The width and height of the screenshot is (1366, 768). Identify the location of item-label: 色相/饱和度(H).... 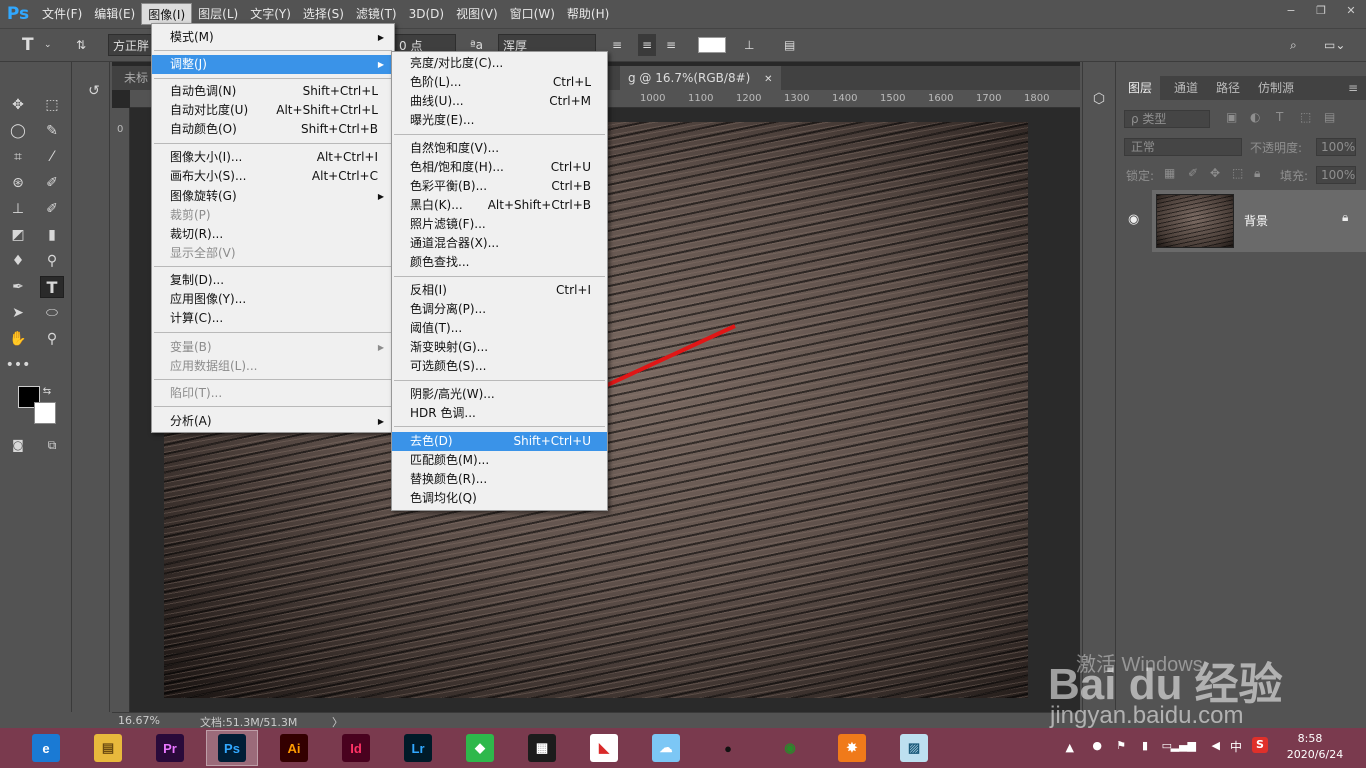
(457, 167).